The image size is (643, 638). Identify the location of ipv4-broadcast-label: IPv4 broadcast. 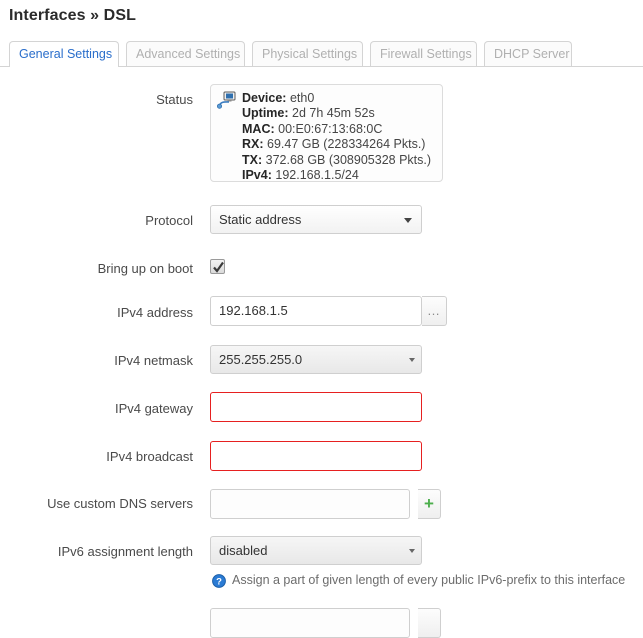
(149, 456).